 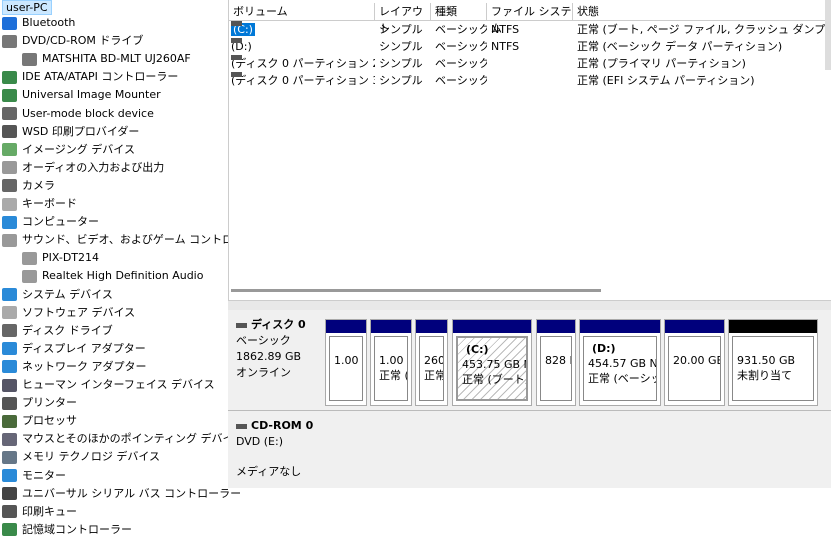 I want to click on tree-item: オーディオの入力および出力, so click(x=83, y=168).